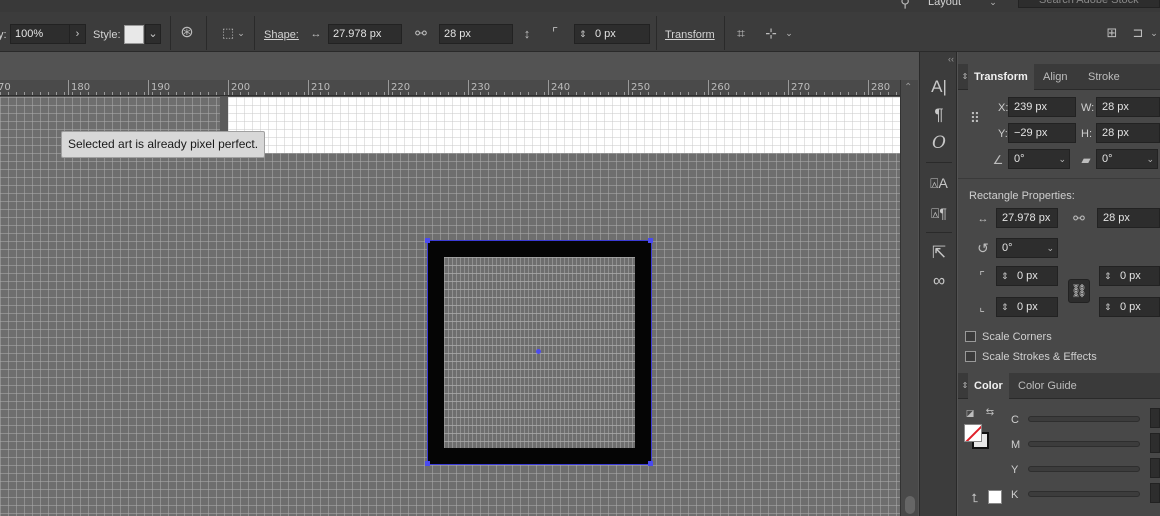  Describe the element at coordinates (975, 498) in the screenshot. I see `out-of-gamut-icon: ⮤` at that location.